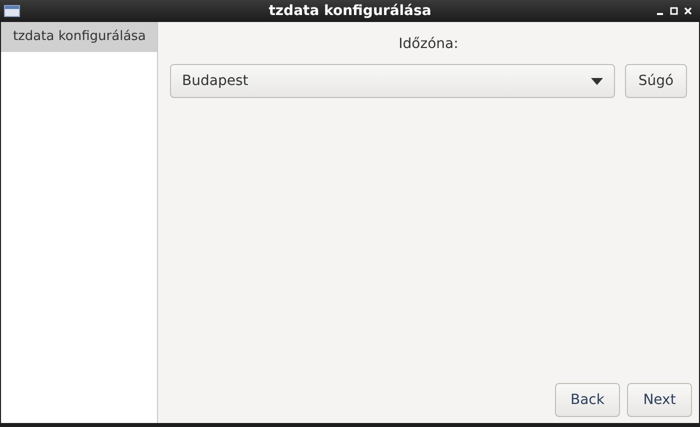 This screenshot has width=700, height=427. What do you see at coordinates (392, 81) in the screenshot?
I see `timezone-dropdown: Budapest` at bounding box center [392, 81].